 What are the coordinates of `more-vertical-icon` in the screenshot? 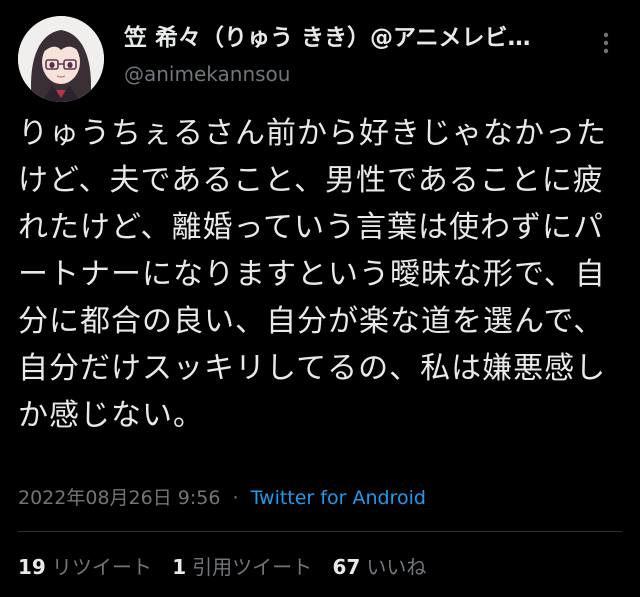 It's located at (606, 43).